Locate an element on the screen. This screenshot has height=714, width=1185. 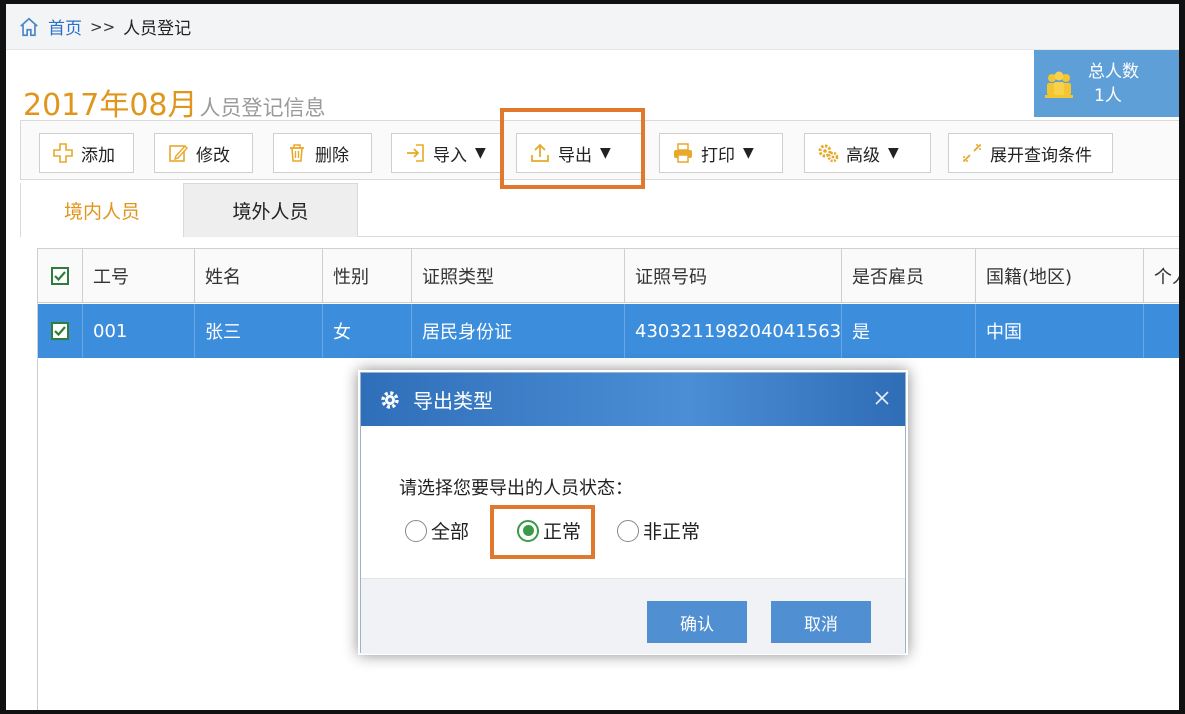
page-title: 2017年08月人员登记信息 is located at coordinates (174, 102).